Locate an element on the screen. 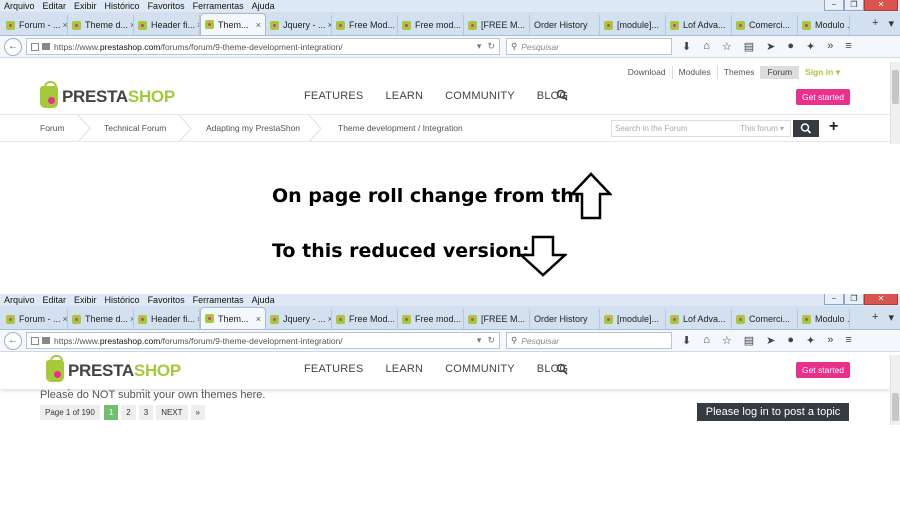 Image resolution: width=900 pixels, height=506 pixels. sign-in-link: Sign in ▾ is located at coordinates (822, 72).